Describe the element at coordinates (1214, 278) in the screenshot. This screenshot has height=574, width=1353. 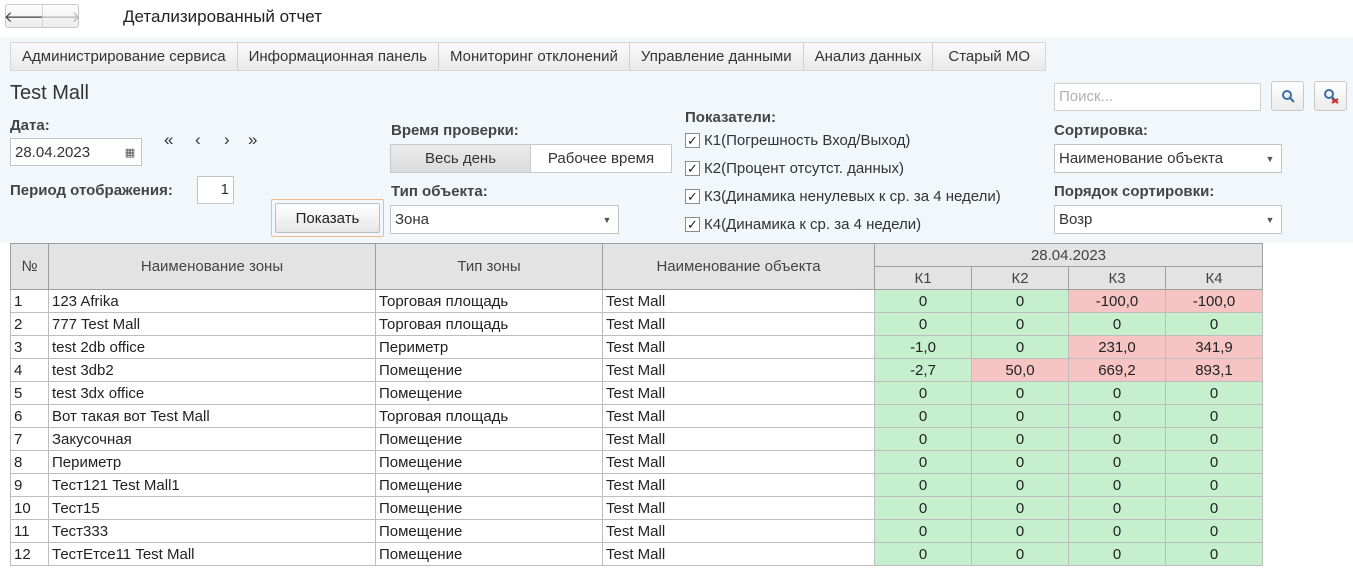
I see `col-header-k4: К4` at that location.